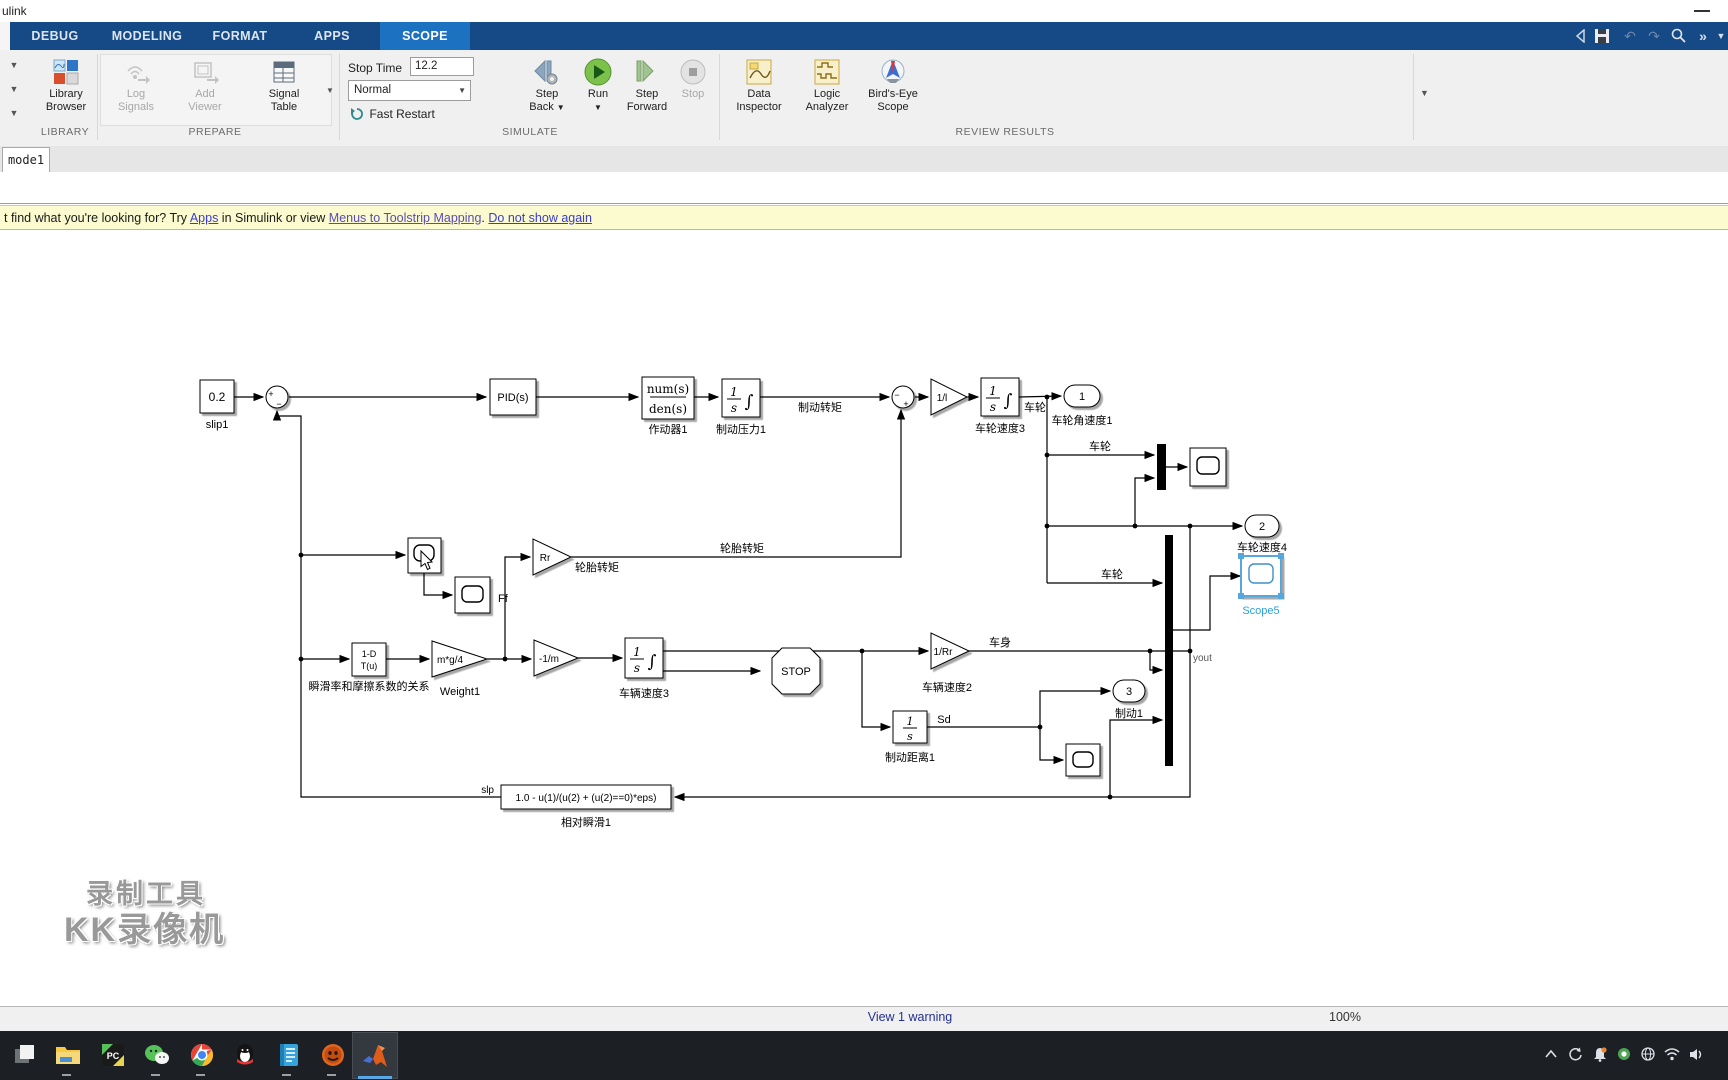  What do you see at coordinates (202, 1055) in the screenshot?
I see `chrome-icon` at bounding box center [202, 1055].